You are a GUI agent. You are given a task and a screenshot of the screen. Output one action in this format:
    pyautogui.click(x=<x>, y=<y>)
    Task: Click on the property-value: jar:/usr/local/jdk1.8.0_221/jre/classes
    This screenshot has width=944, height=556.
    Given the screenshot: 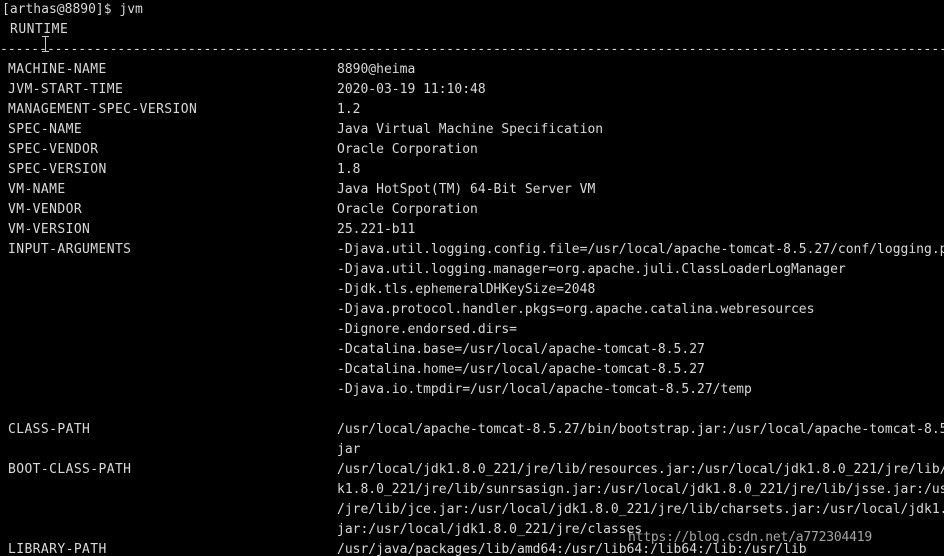 What is the action you would take?
    pyautogui.click(x=490, y=529)
    